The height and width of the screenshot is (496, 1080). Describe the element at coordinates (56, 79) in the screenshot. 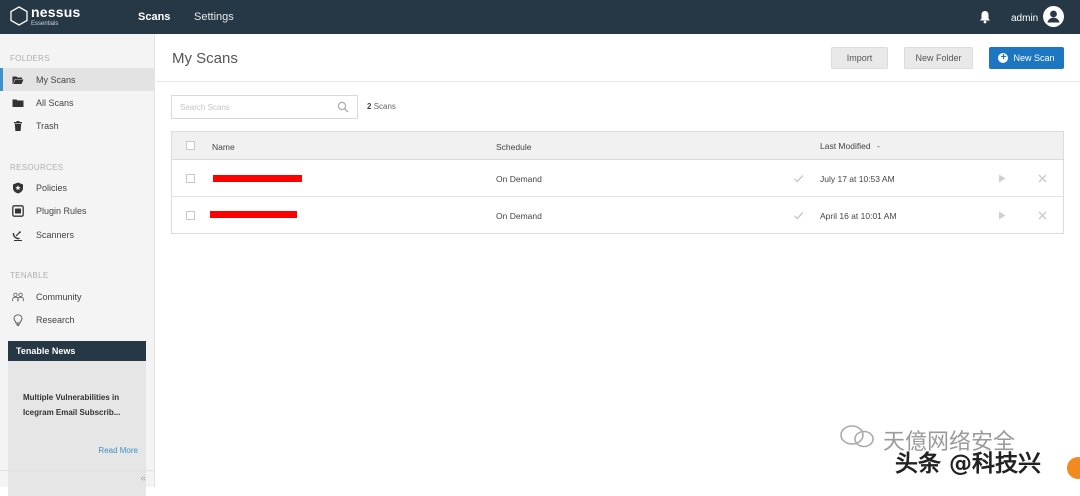

I see `sidebar-item-label: My Scans` at that location.